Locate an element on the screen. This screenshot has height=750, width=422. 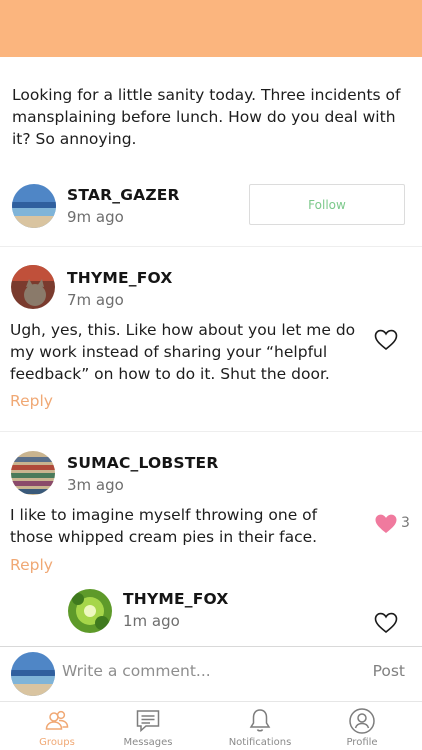
tab-label: Messages is located at coordinates (148, 742).